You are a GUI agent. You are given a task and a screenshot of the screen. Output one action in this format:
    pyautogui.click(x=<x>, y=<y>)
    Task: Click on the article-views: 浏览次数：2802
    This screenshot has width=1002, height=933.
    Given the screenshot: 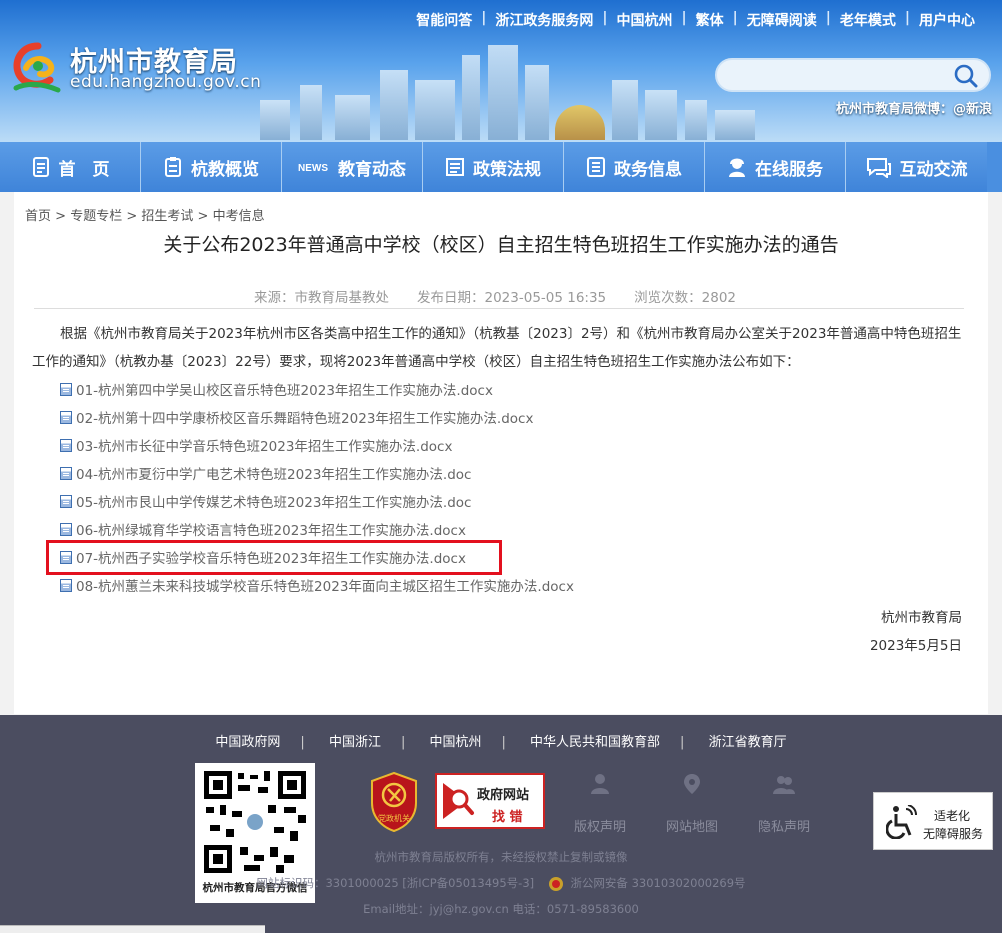 What is the action you would take?
    pyautogui.click(x=685, y=298)
    